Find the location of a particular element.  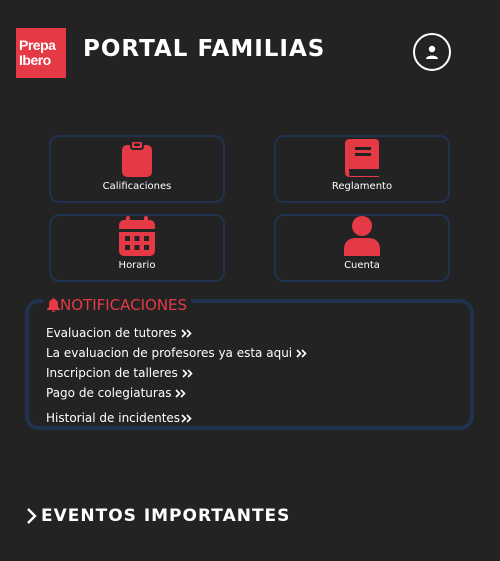

notification-item: Evaluacion de tutores is located at coordinates (176, 333).